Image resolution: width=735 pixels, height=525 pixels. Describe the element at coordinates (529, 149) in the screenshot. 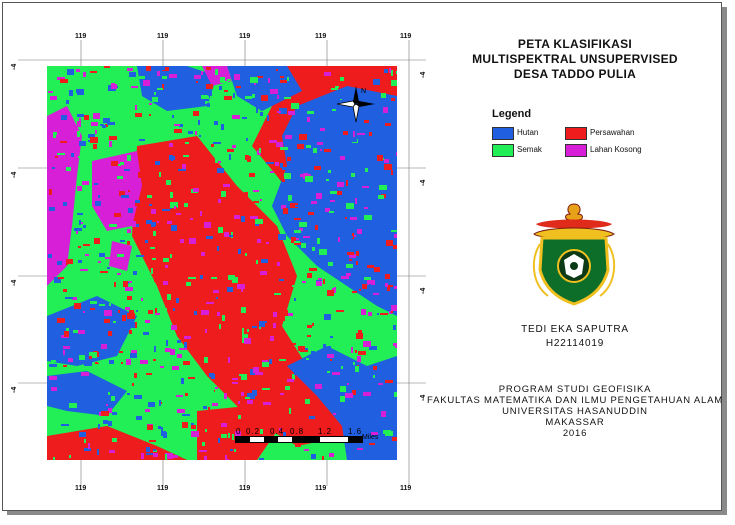

I see `legend-label-semak: Semak` at that location.